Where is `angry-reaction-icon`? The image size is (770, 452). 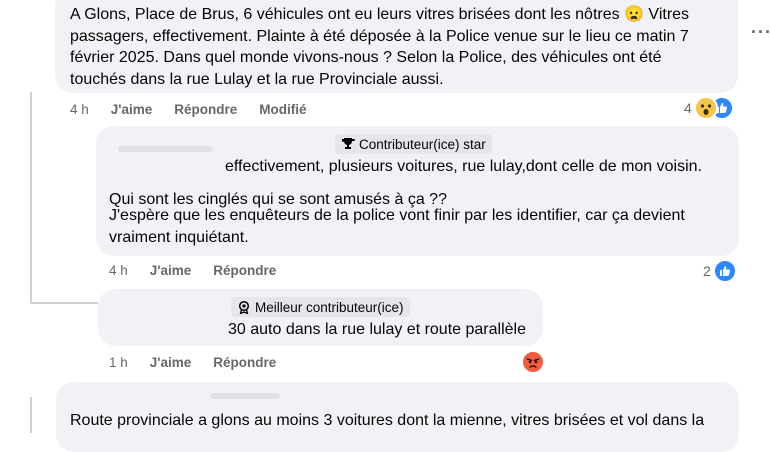 angry-reaction-icon is located at coordinates (533, 362).